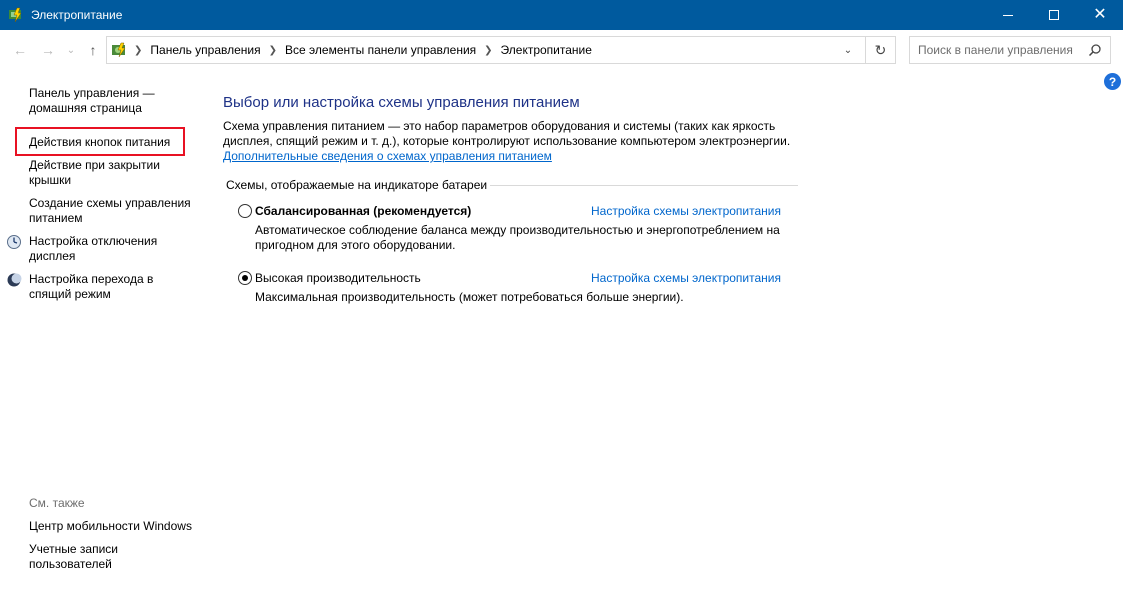 The image size is (1123, 591). I want to click on maximize-button, so click(1054, 15).